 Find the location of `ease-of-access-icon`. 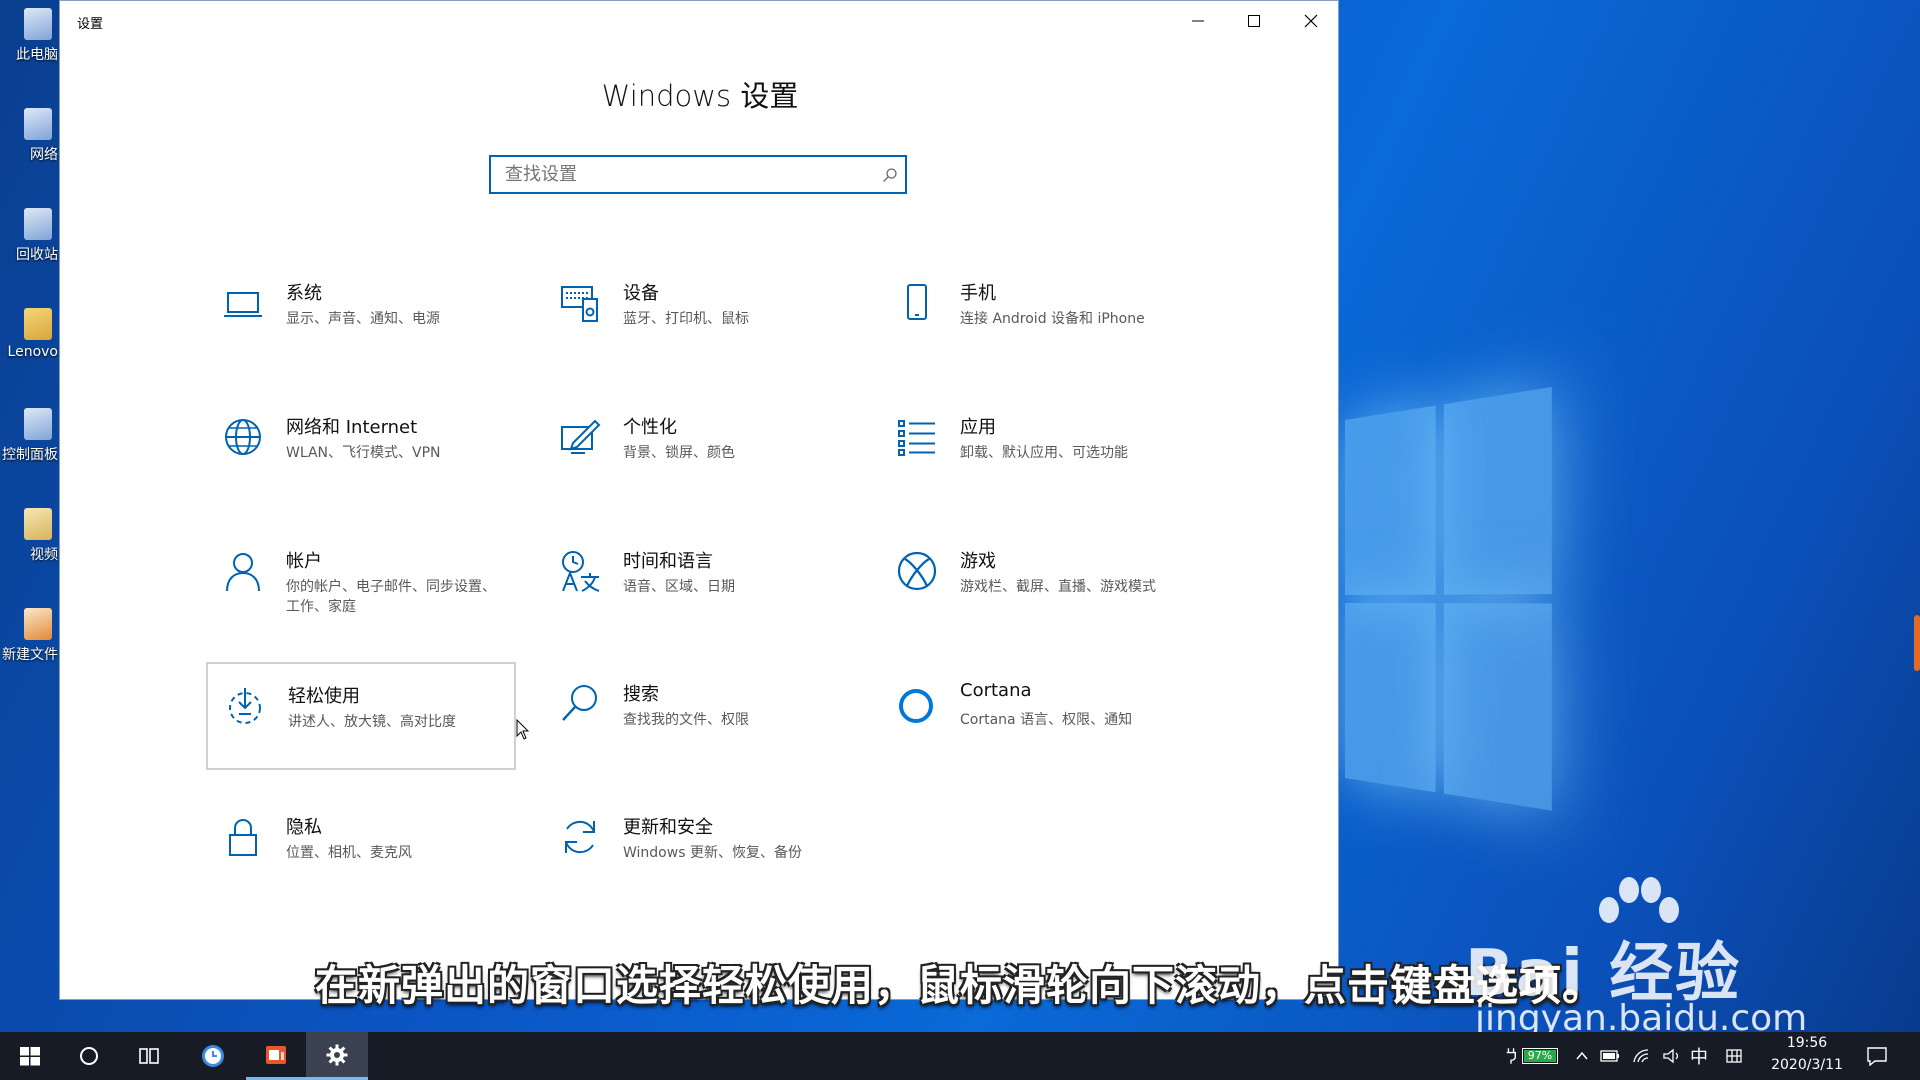

ease-of-access-icon is located at coordinates (245, 706).